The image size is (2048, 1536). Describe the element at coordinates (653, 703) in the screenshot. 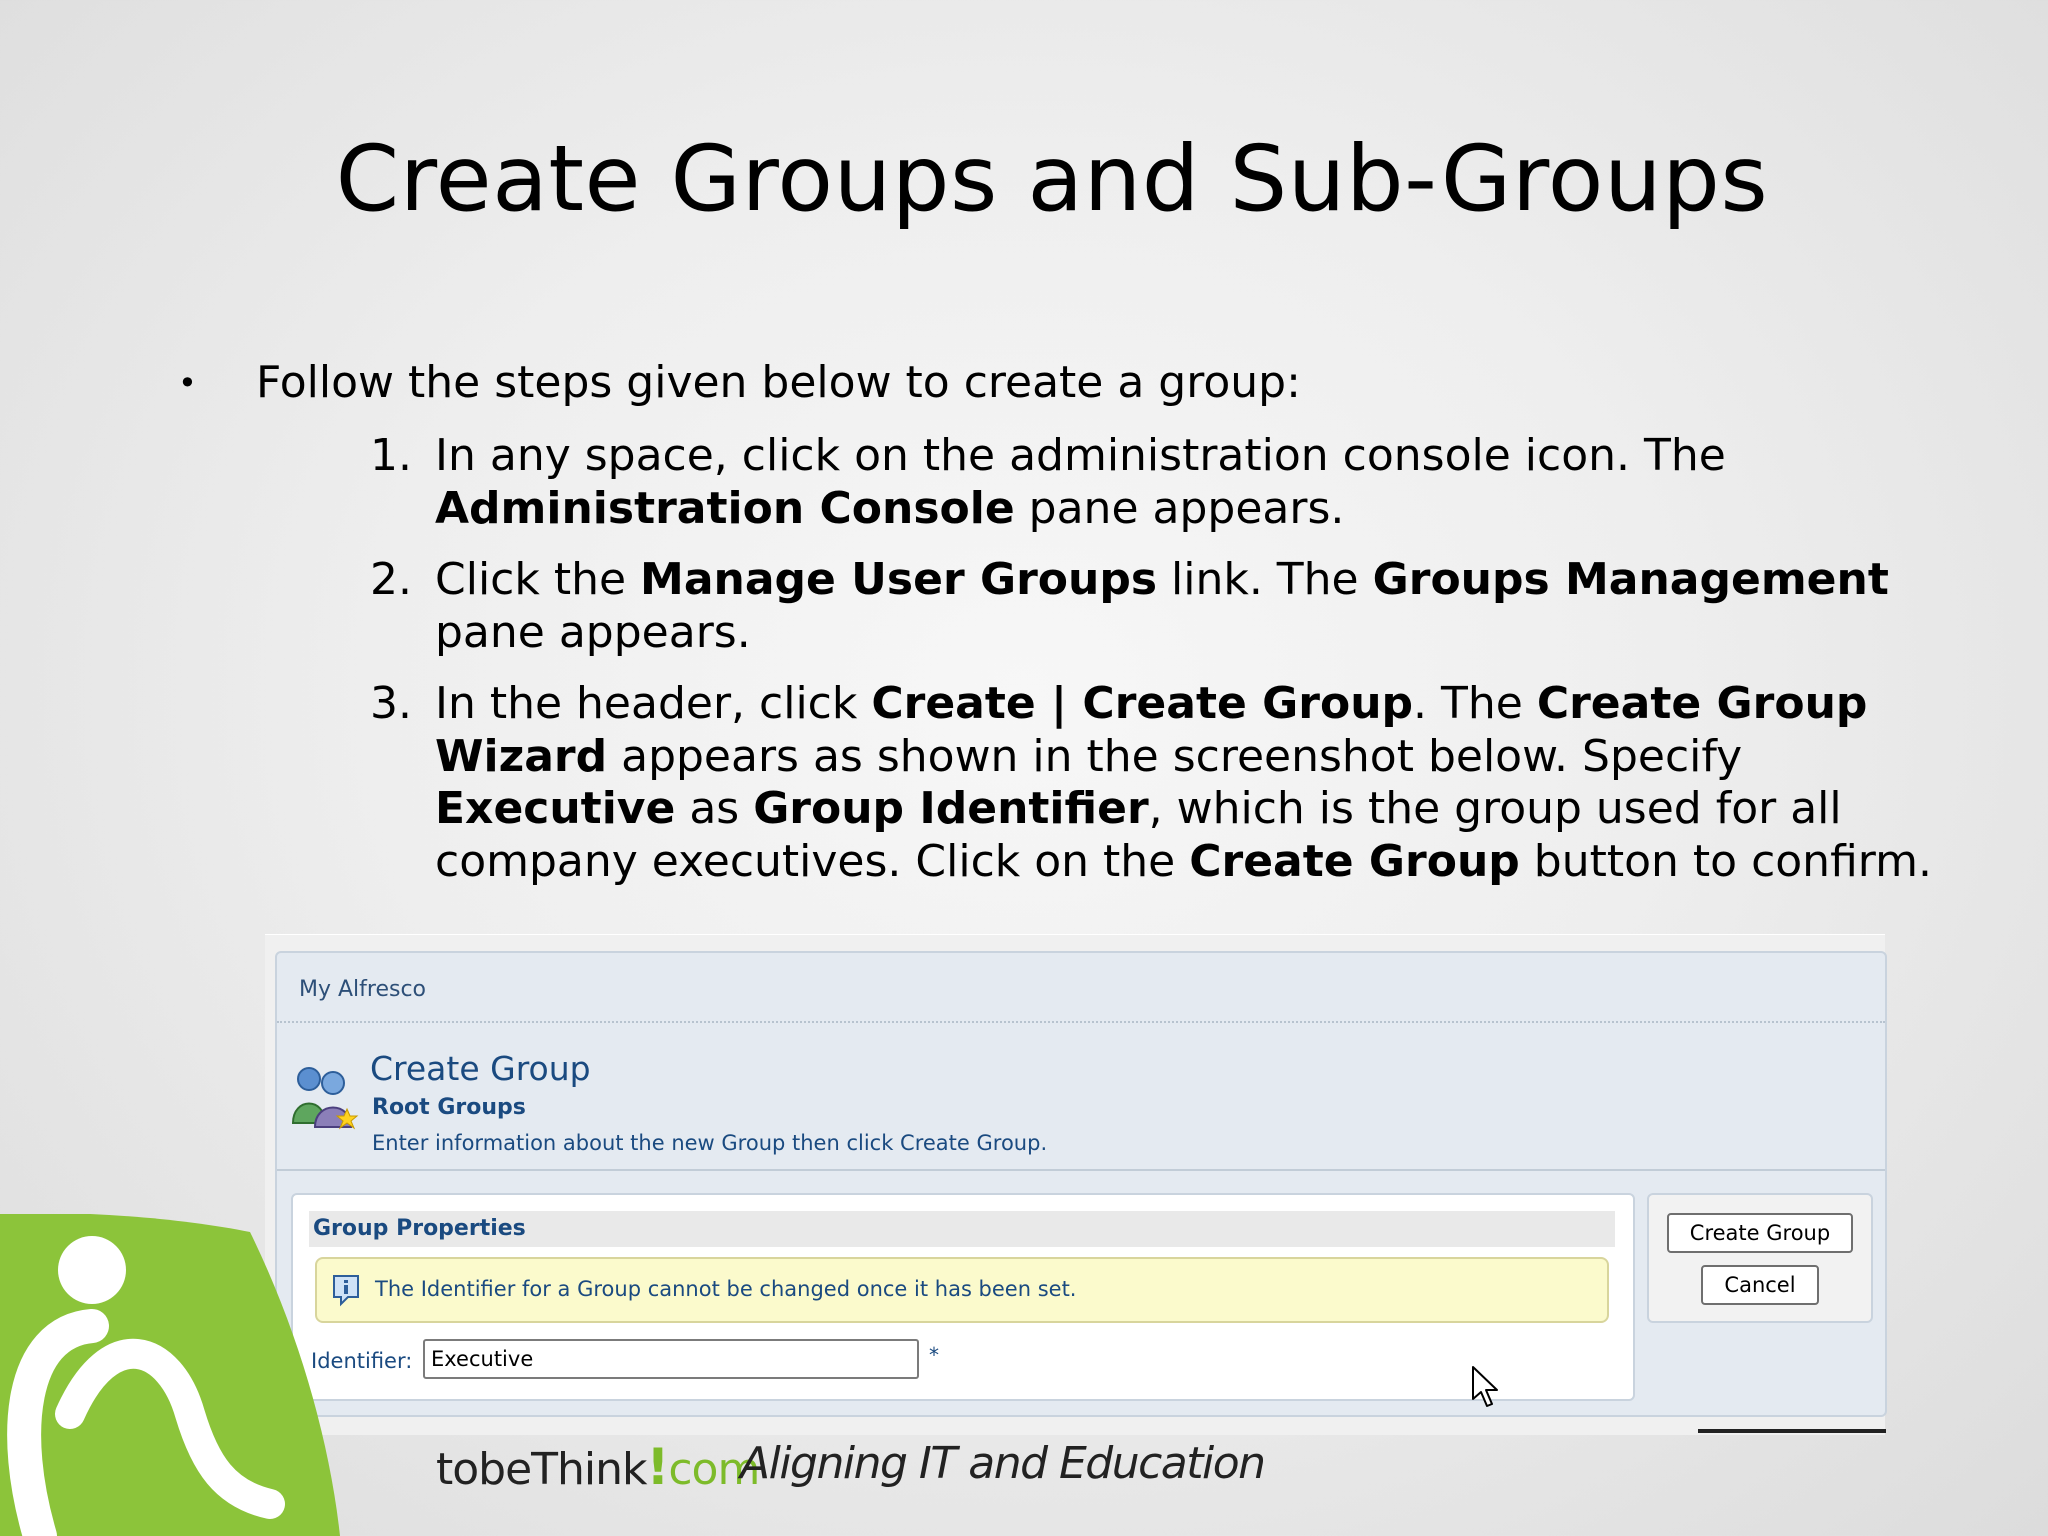

I see `step-text: In the header, click` at that location.